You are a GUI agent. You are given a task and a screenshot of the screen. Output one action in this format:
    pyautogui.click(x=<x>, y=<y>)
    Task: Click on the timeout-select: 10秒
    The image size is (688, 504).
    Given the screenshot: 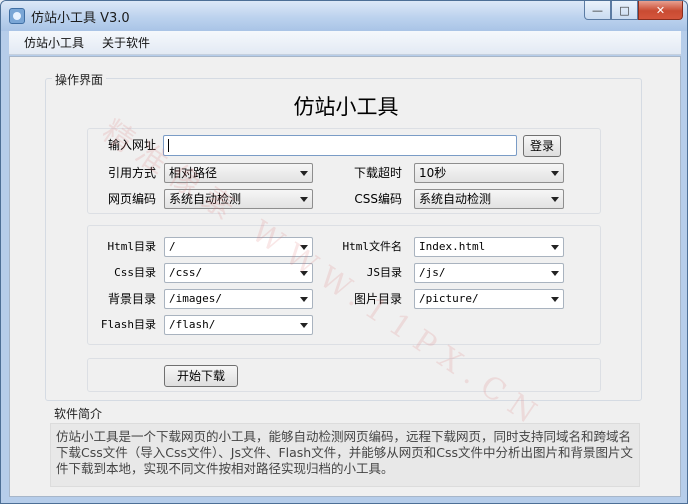 What is the action you would take?
    pyautogui.click(x=489, y=173)
    